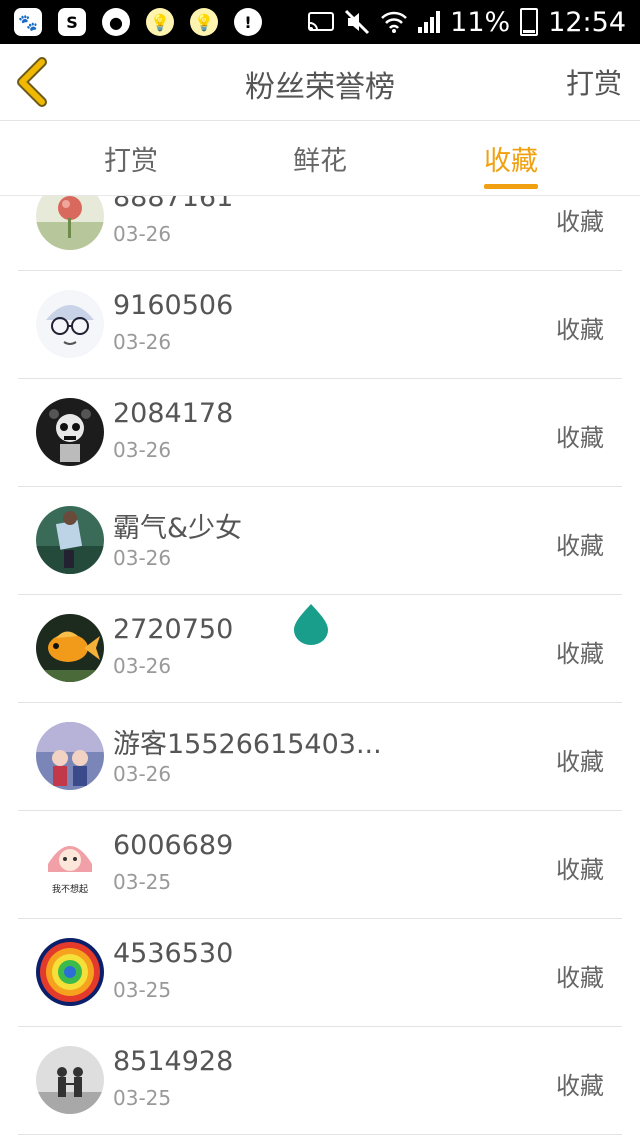 This screenshot has height=1138, width=640. Describe the element at coordinates (173, 1061) in the screenshot. I see `fan-name: 8514928` at that location.